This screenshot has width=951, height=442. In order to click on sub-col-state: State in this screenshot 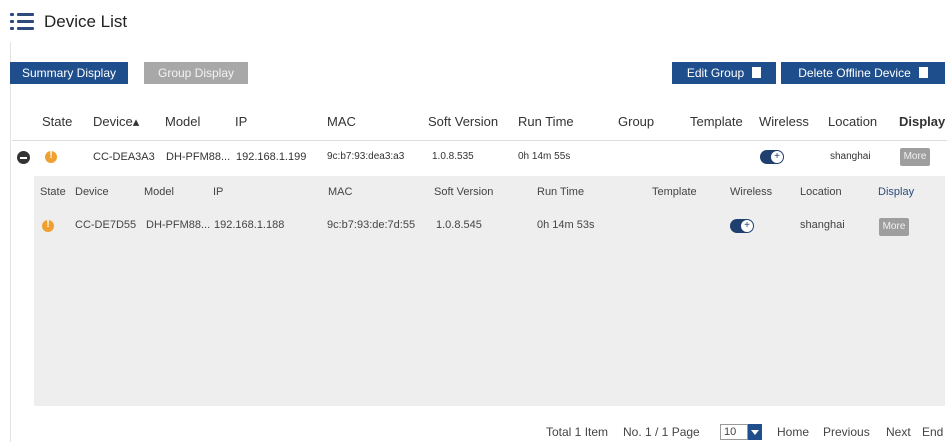, I will do `click(53, 192)`.